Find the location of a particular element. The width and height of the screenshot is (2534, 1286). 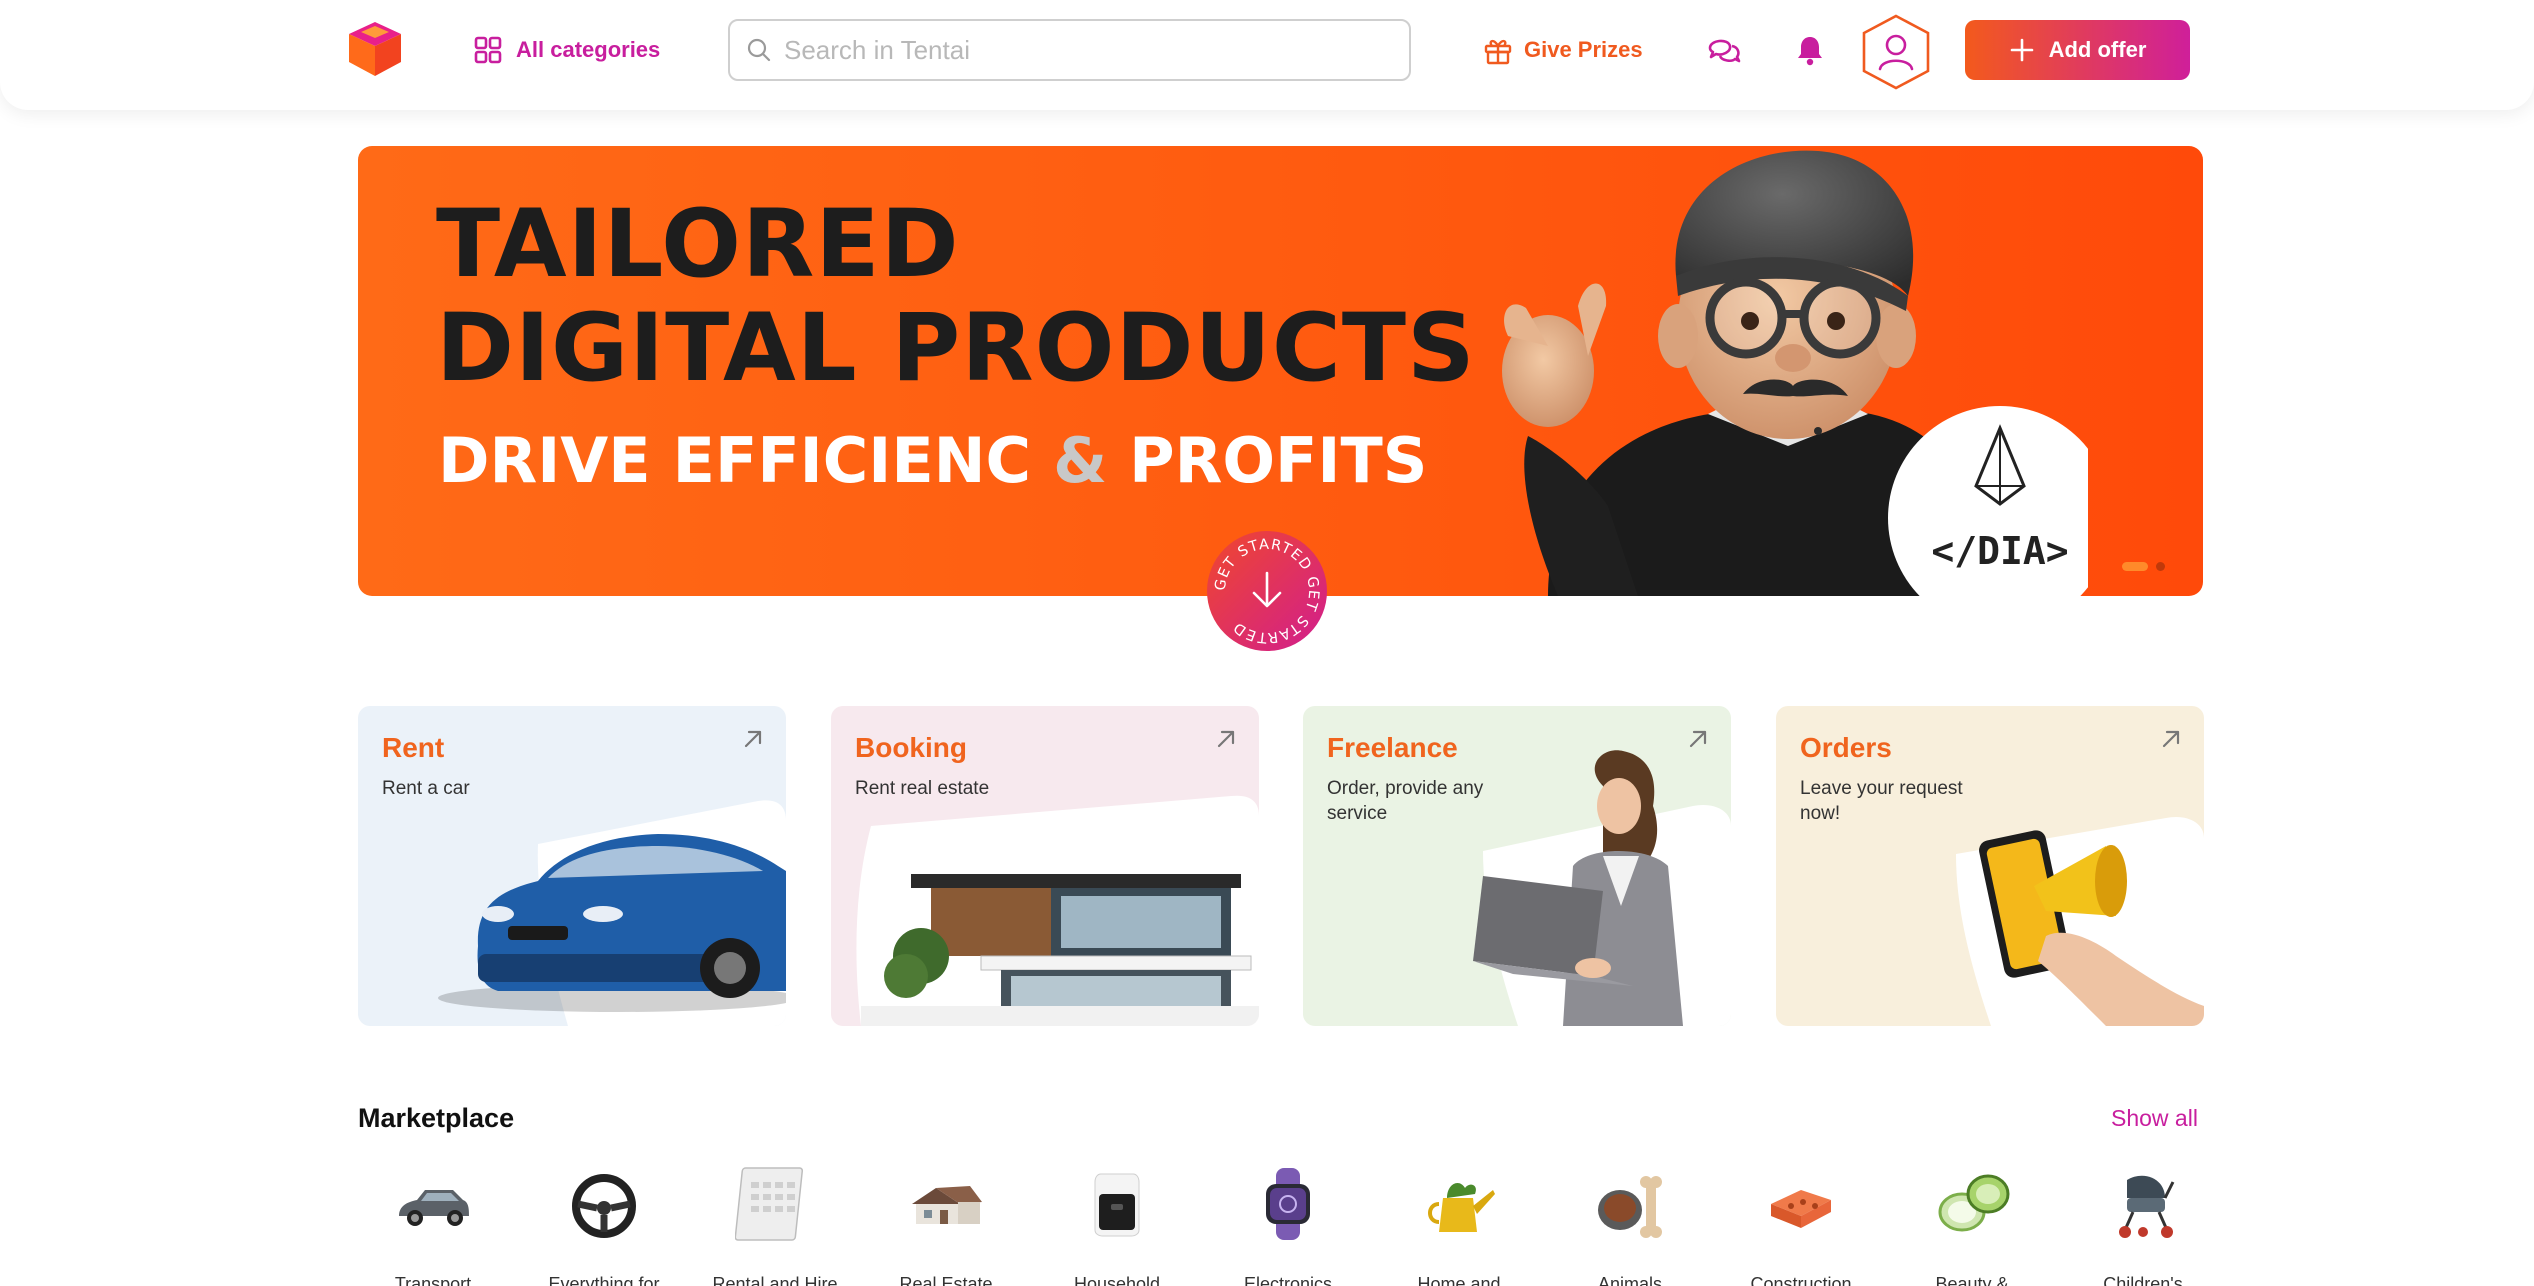

dia-badge-text: </DIA> is located at coordinates (1999, 551).